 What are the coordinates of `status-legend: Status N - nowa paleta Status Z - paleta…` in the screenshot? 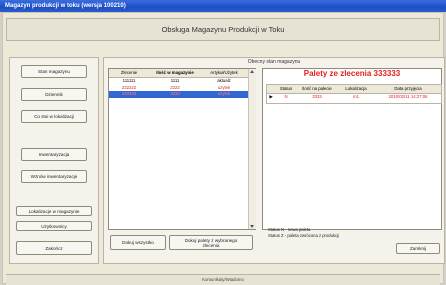 It's located at (303, 232).